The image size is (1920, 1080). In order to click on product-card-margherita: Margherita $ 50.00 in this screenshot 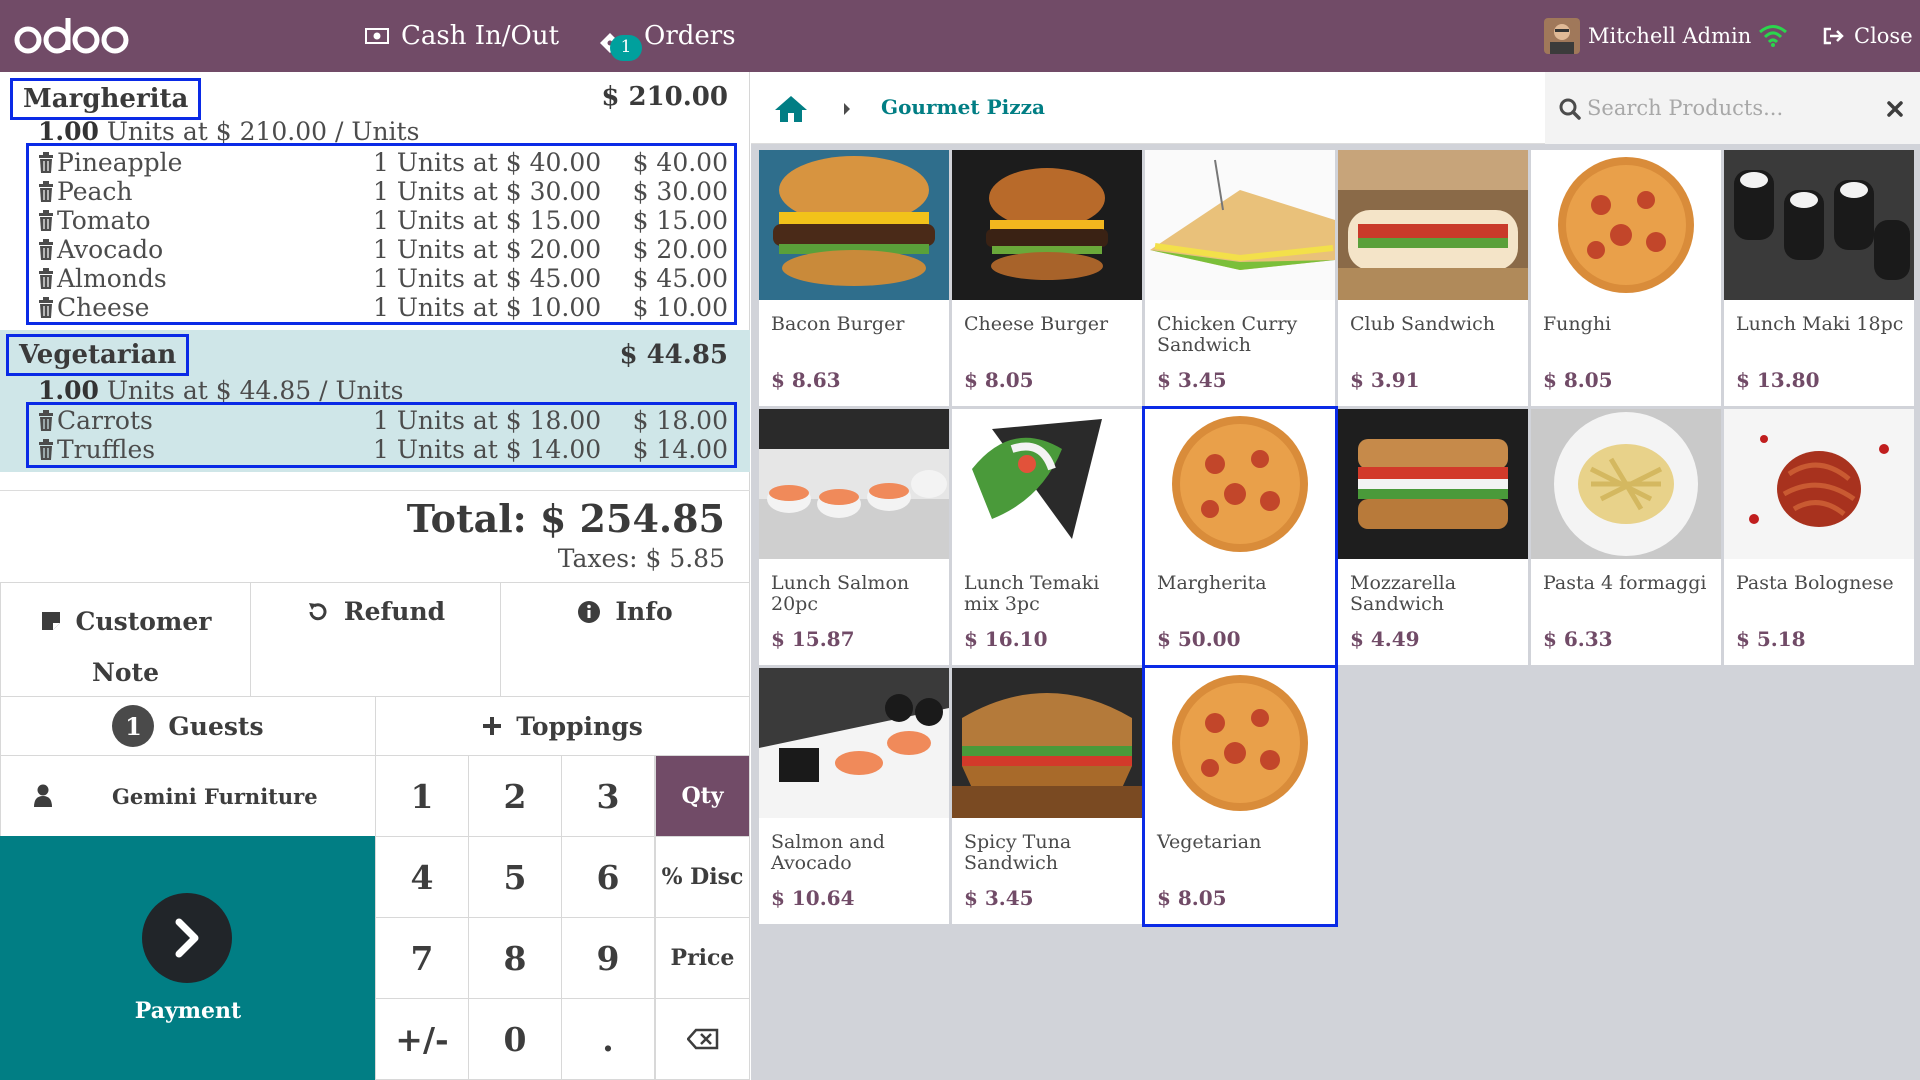, I will do `click(1240, 537)`.